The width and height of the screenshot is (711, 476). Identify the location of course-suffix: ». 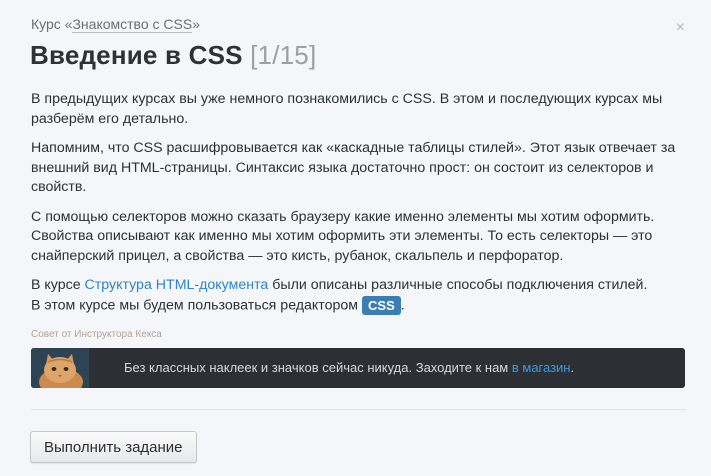
(196, 24).